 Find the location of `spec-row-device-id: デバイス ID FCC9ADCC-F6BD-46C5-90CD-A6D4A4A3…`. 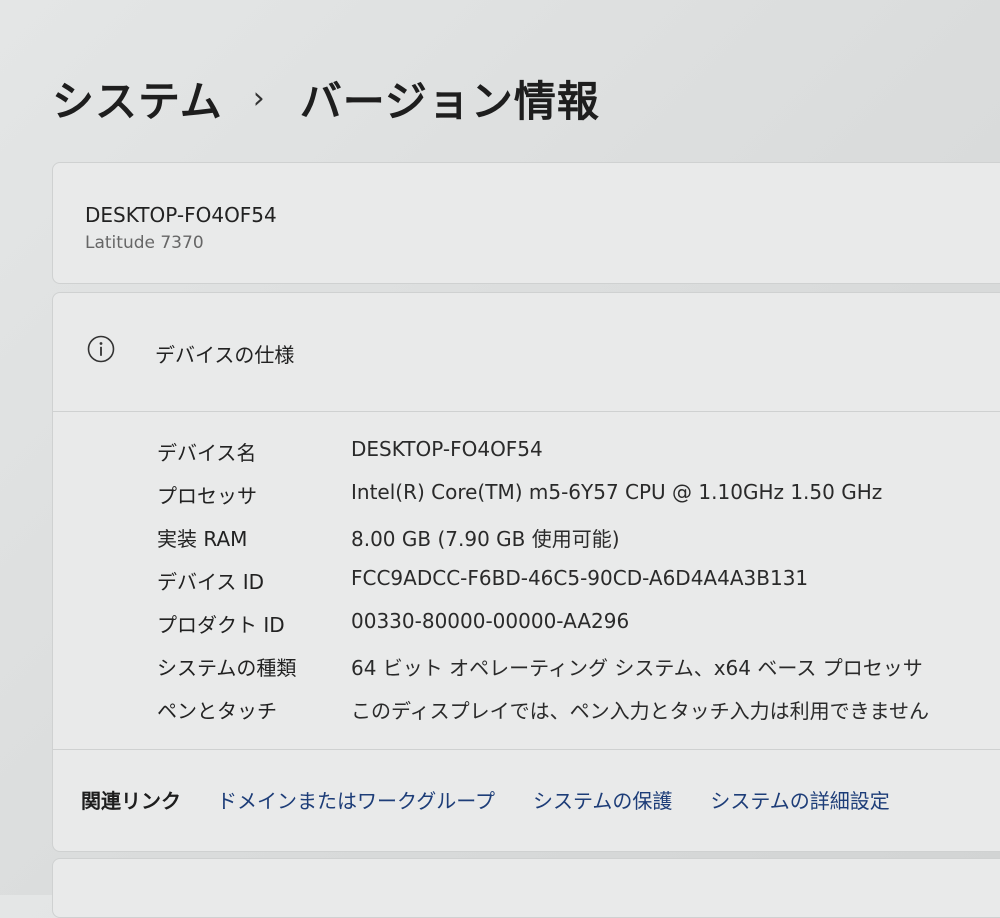

spec-row-device-id: デバイス ID FCC9ADCC-F6BD-46C5-90CD-A6D4A4A3… is located at coordinates (578, 586).